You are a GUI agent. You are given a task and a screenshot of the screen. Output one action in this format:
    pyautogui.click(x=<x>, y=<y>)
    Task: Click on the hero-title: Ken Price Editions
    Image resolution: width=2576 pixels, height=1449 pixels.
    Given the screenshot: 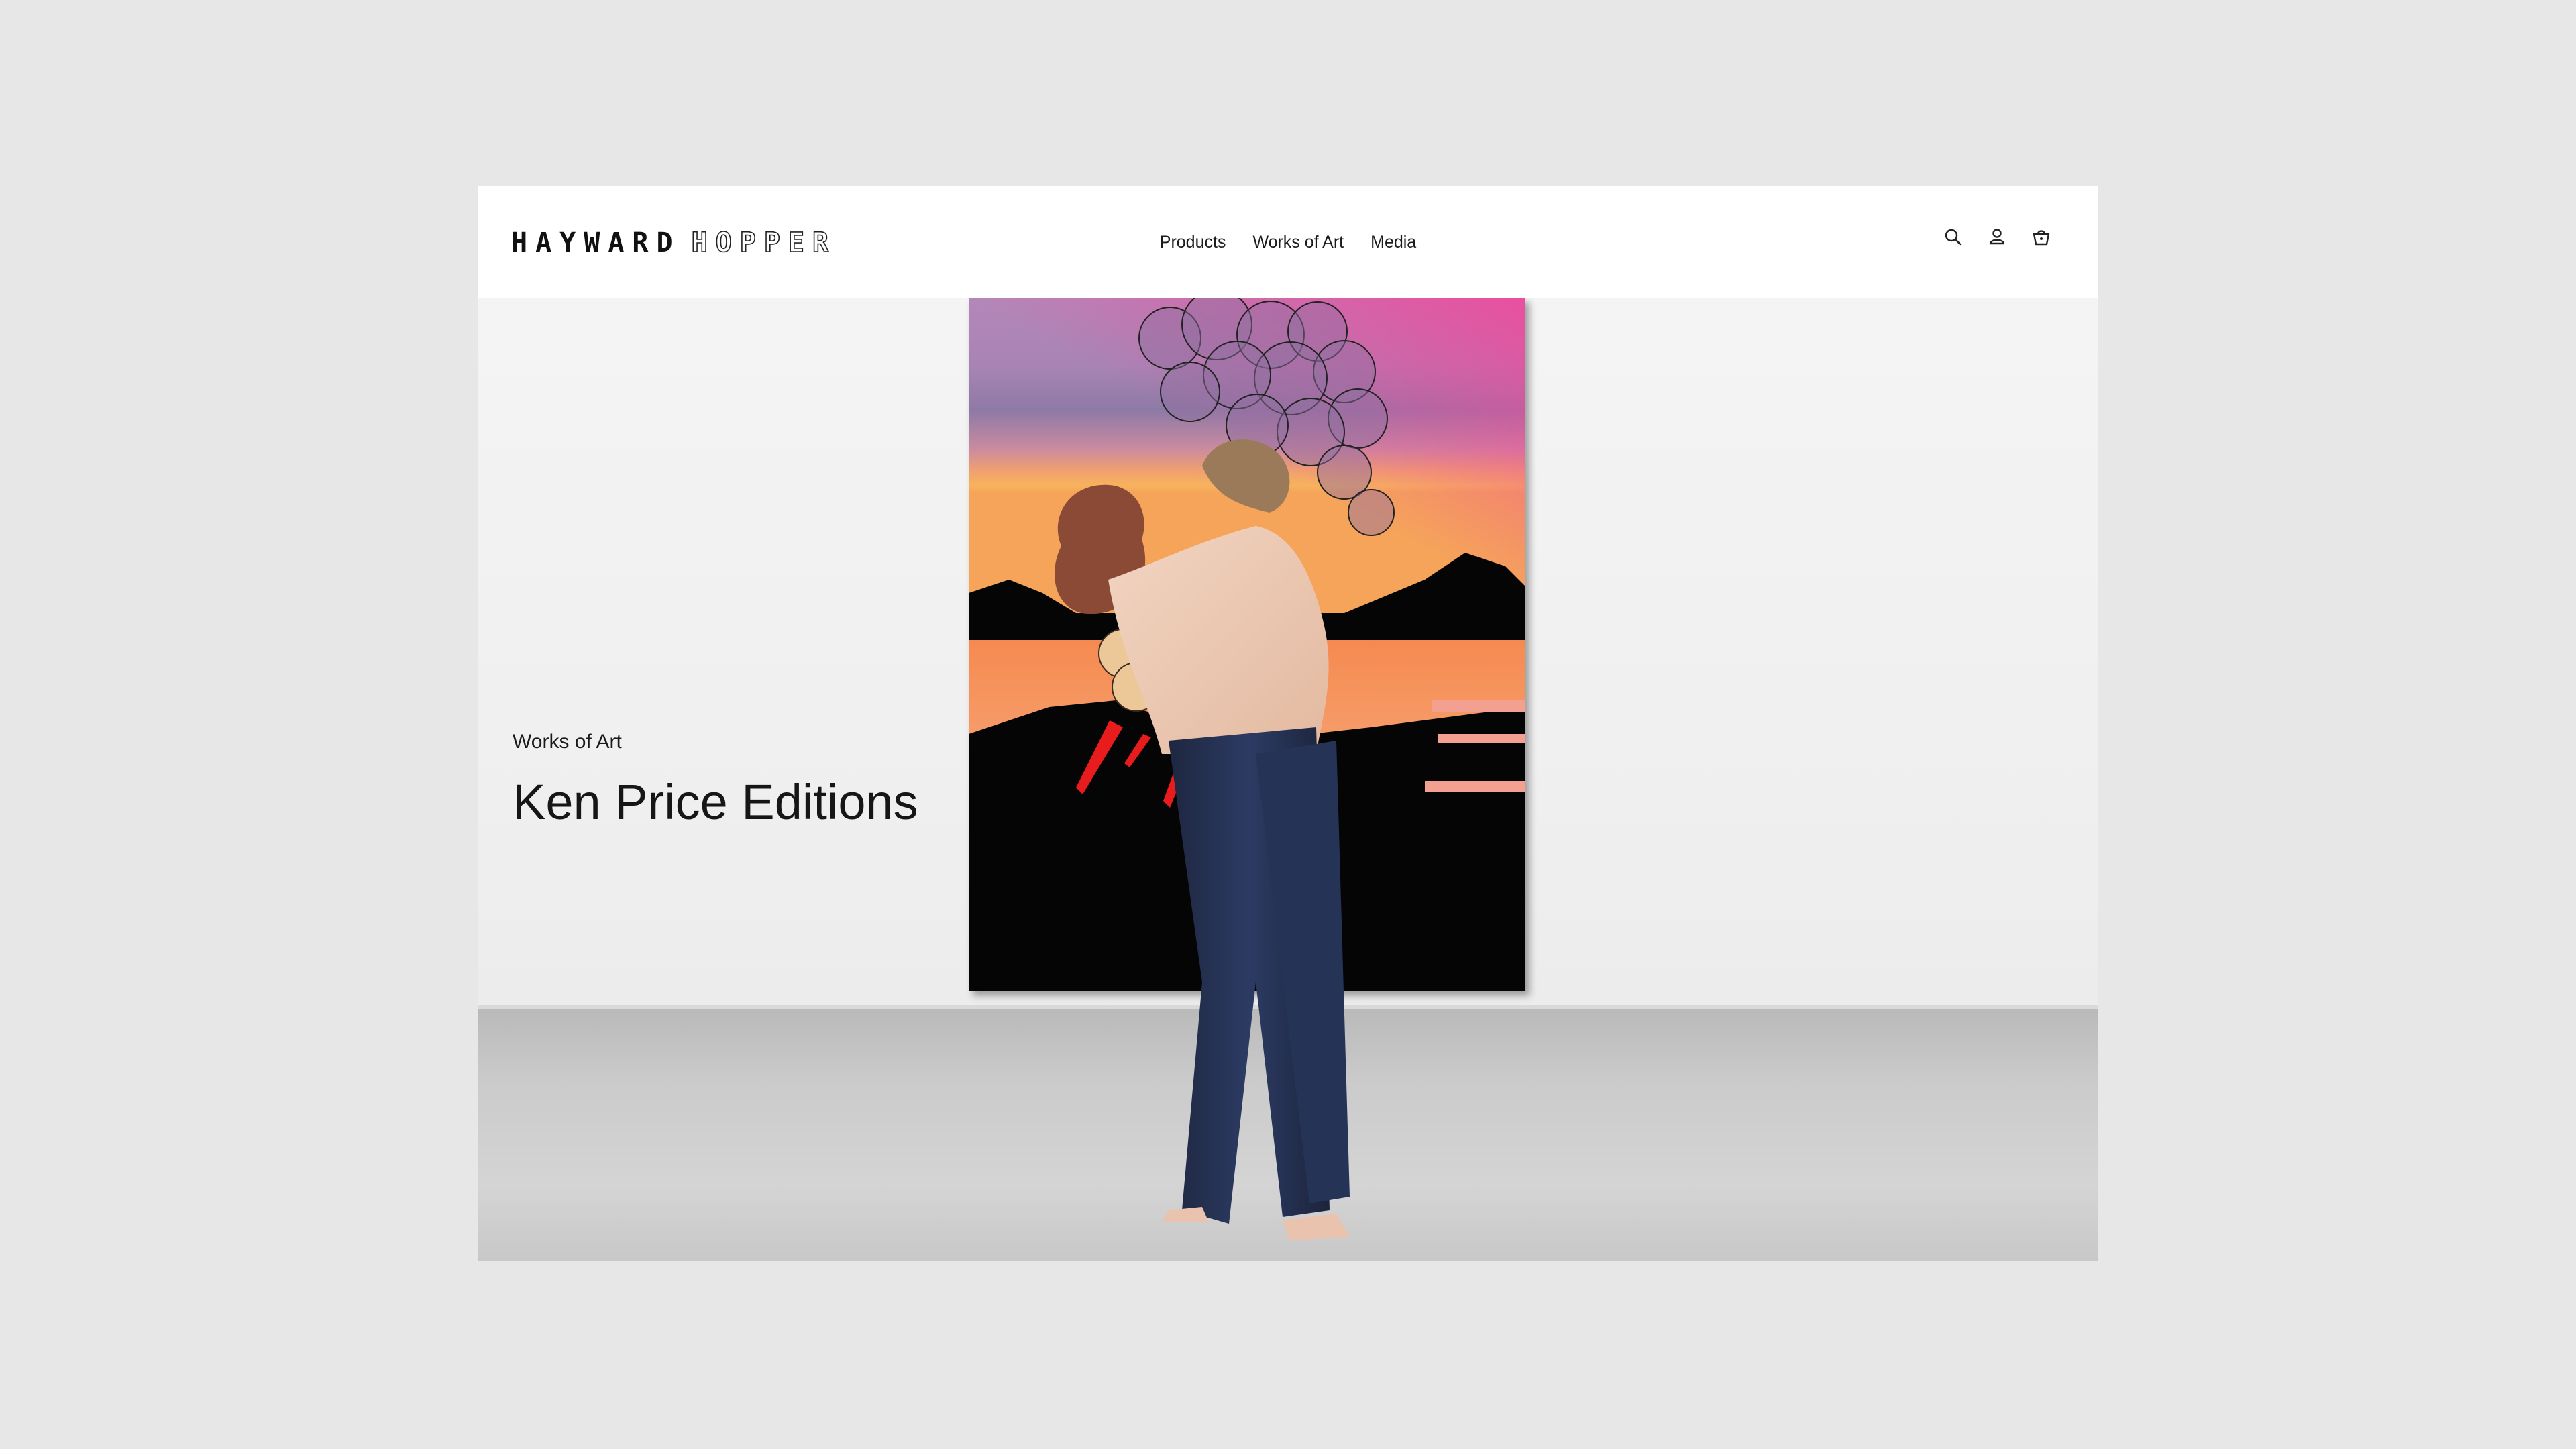 What is the action you would take?
    pyautogui.click(x=715, y=801)
    